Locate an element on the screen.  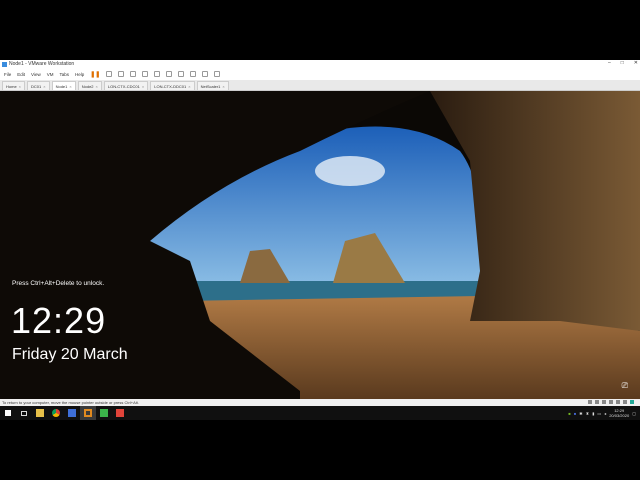
chrome-icon is located at coordinates (56, 413).